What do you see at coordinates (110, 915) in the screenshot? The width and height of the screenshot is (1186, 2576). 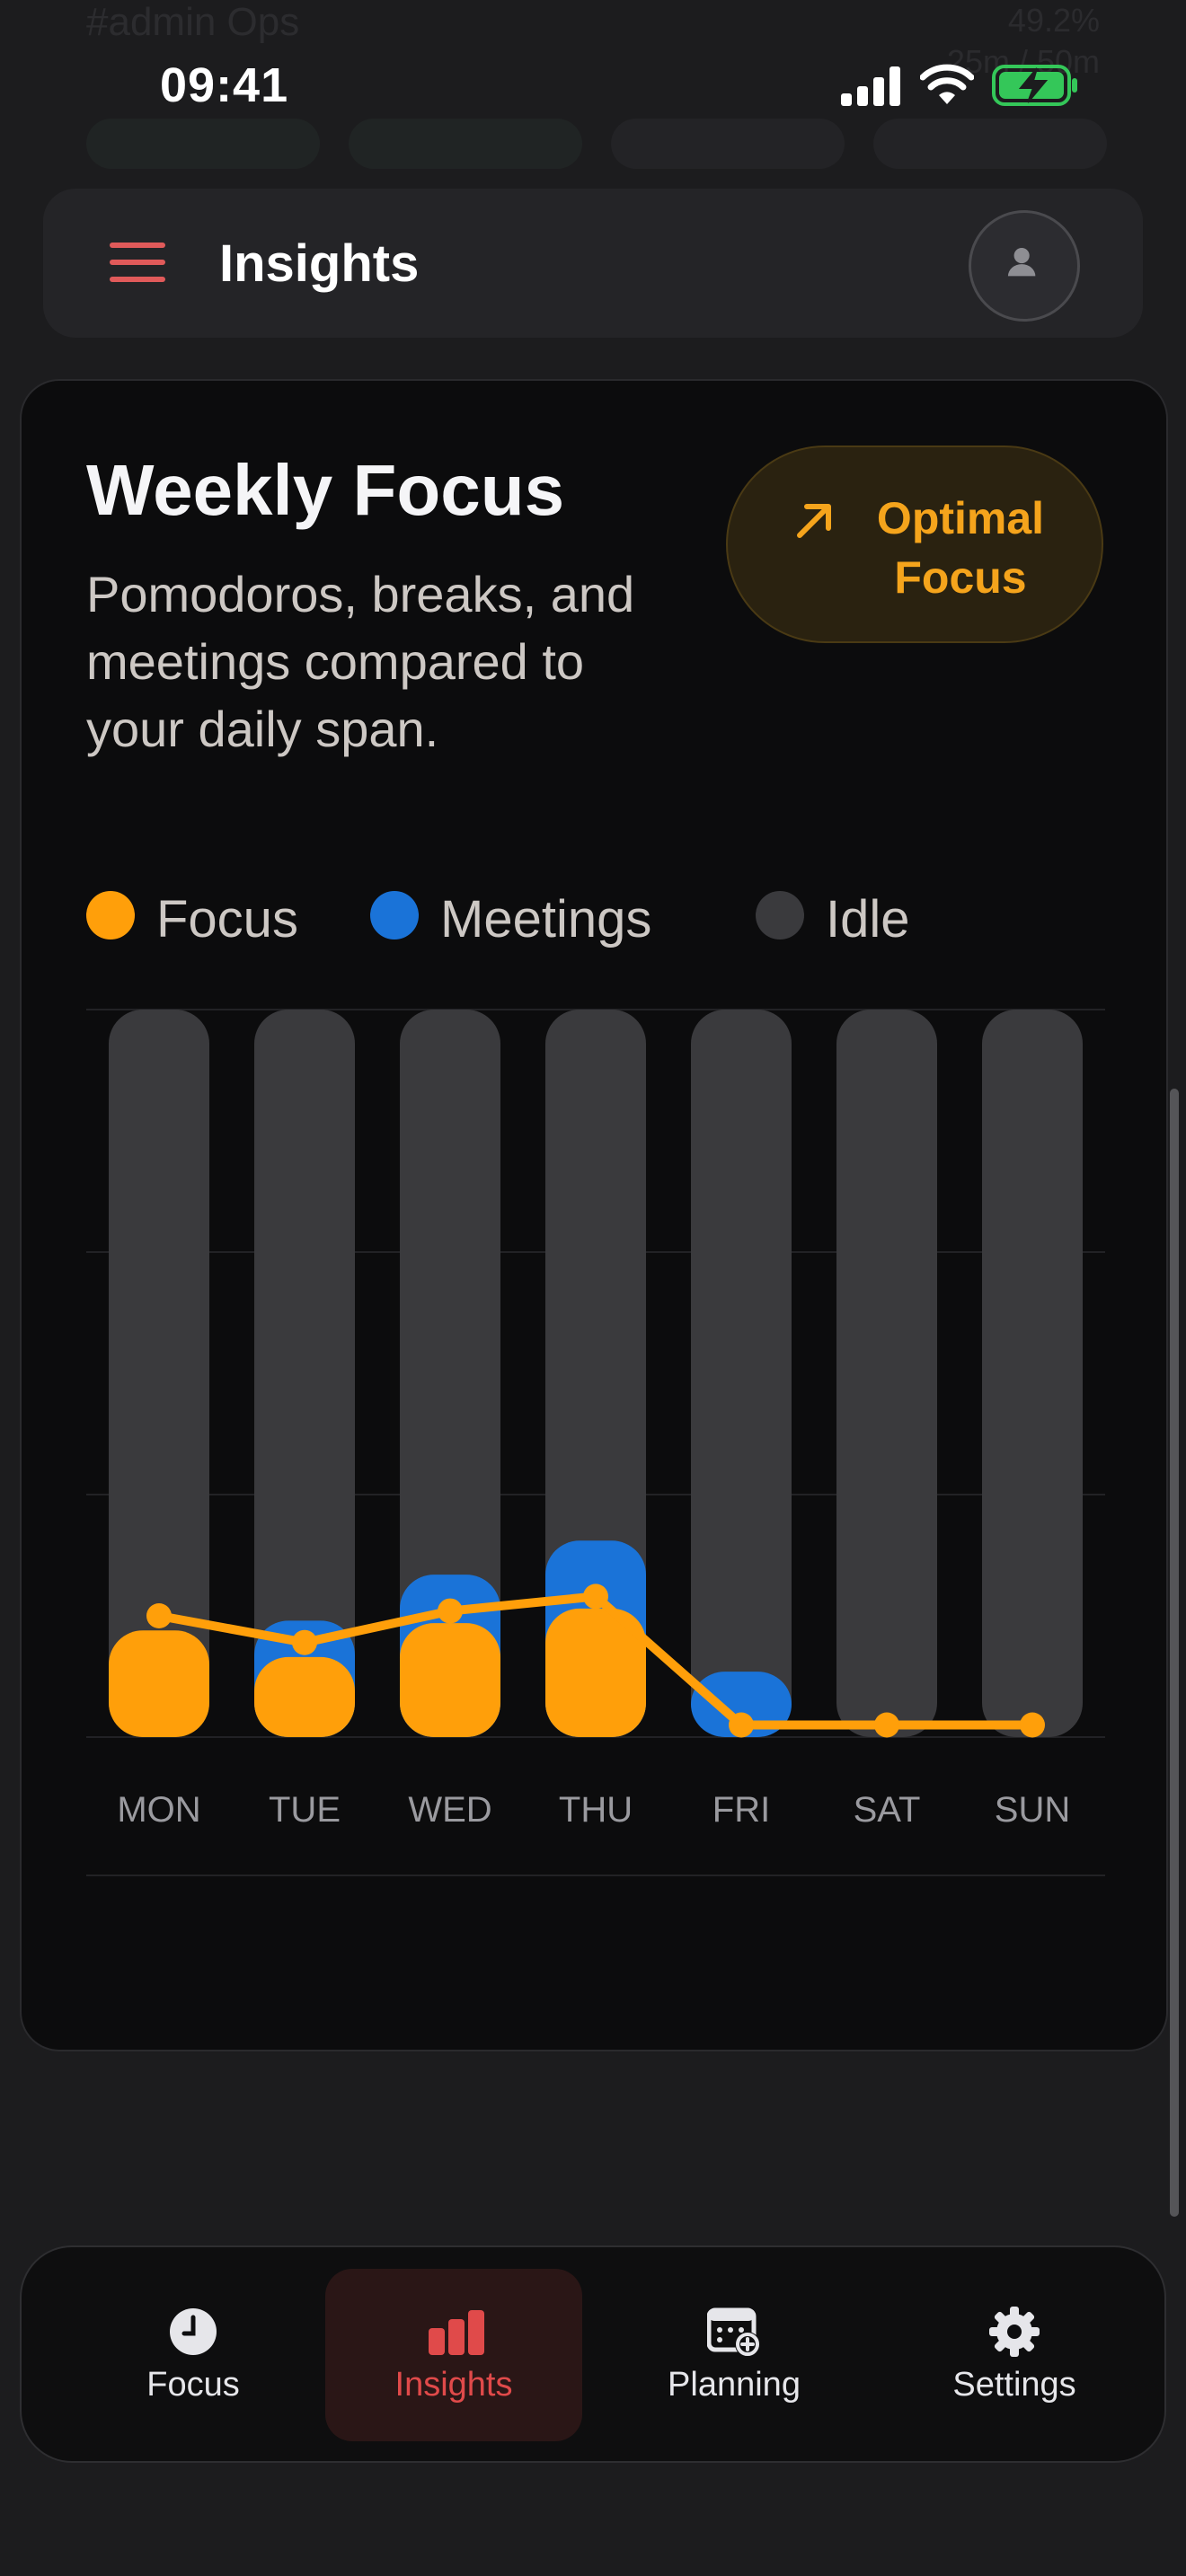 I see `legend-swatch-focus` at bounding box center [110, 915].